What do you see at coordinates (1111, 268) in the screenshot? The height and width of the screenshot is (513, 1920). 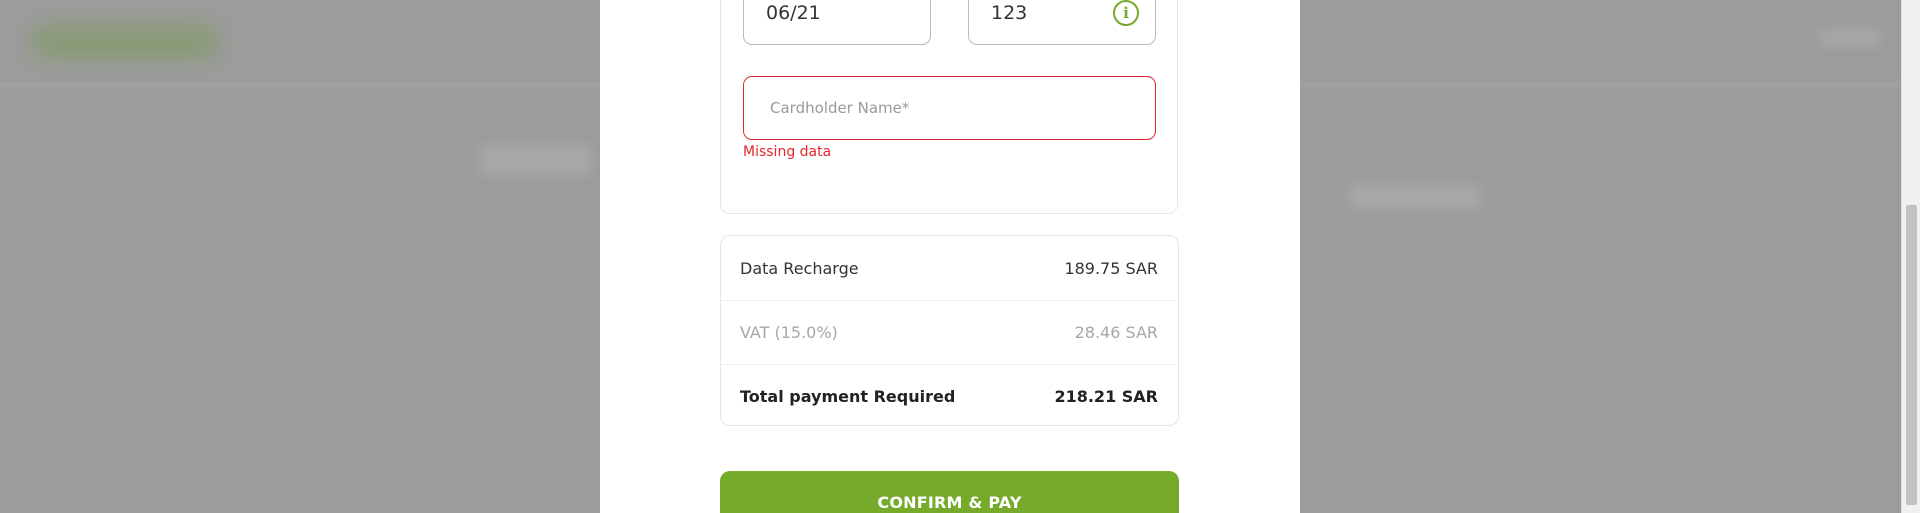 I see `summary-amount: 189.75 SAR` at bounding box center [1111, 268].